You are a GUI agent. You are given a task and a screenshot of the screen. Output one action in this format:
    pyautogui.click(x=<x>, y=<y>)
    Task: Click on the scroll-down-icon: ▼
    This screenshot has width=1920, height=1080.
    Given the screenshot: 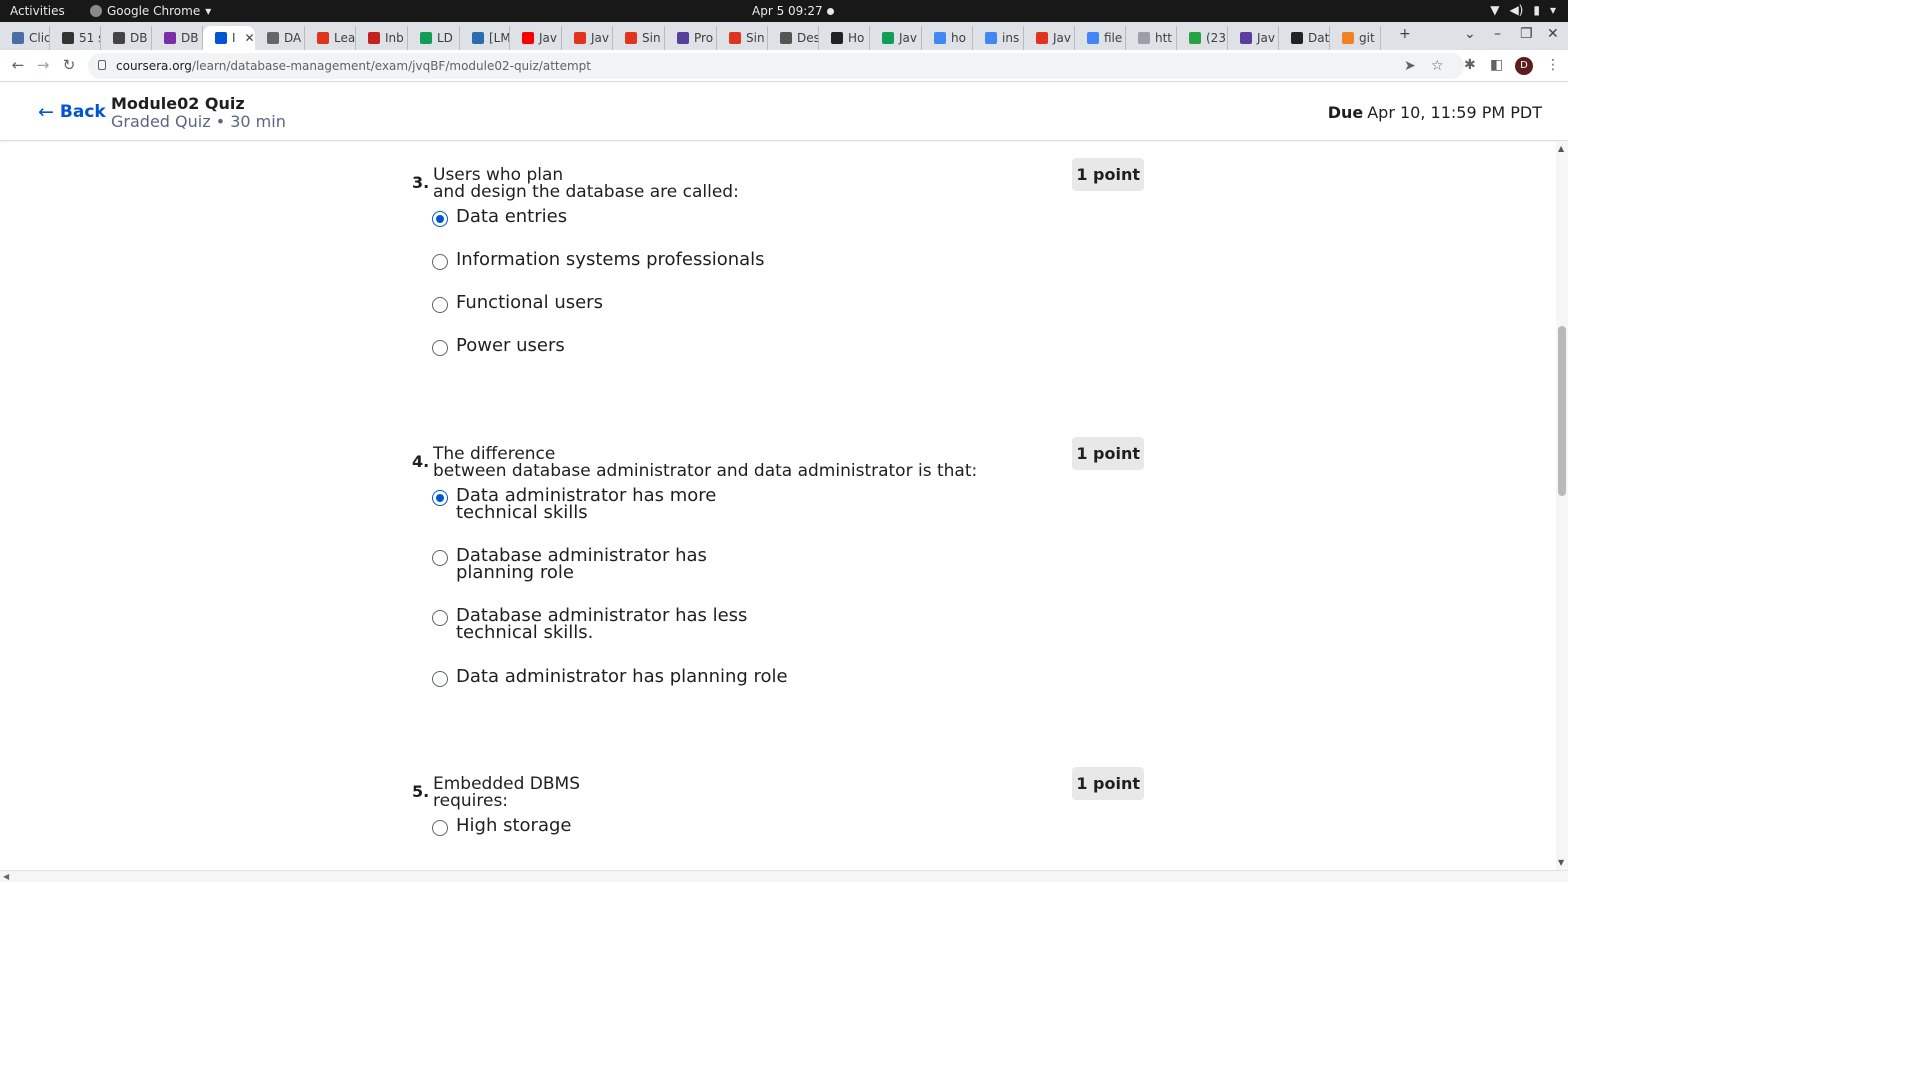 What is the action you would take?
    pyautogui.click(x=1561, y=862)
    